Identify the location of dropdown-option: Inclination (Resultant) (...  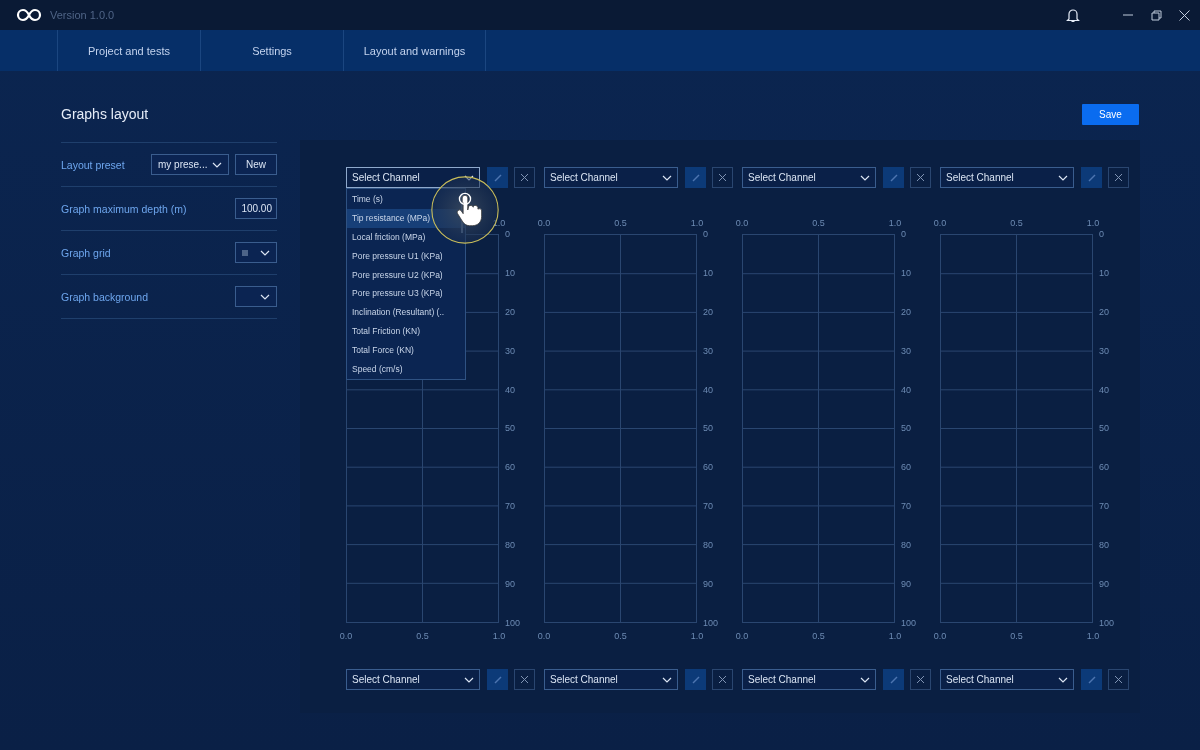
(397, 312).